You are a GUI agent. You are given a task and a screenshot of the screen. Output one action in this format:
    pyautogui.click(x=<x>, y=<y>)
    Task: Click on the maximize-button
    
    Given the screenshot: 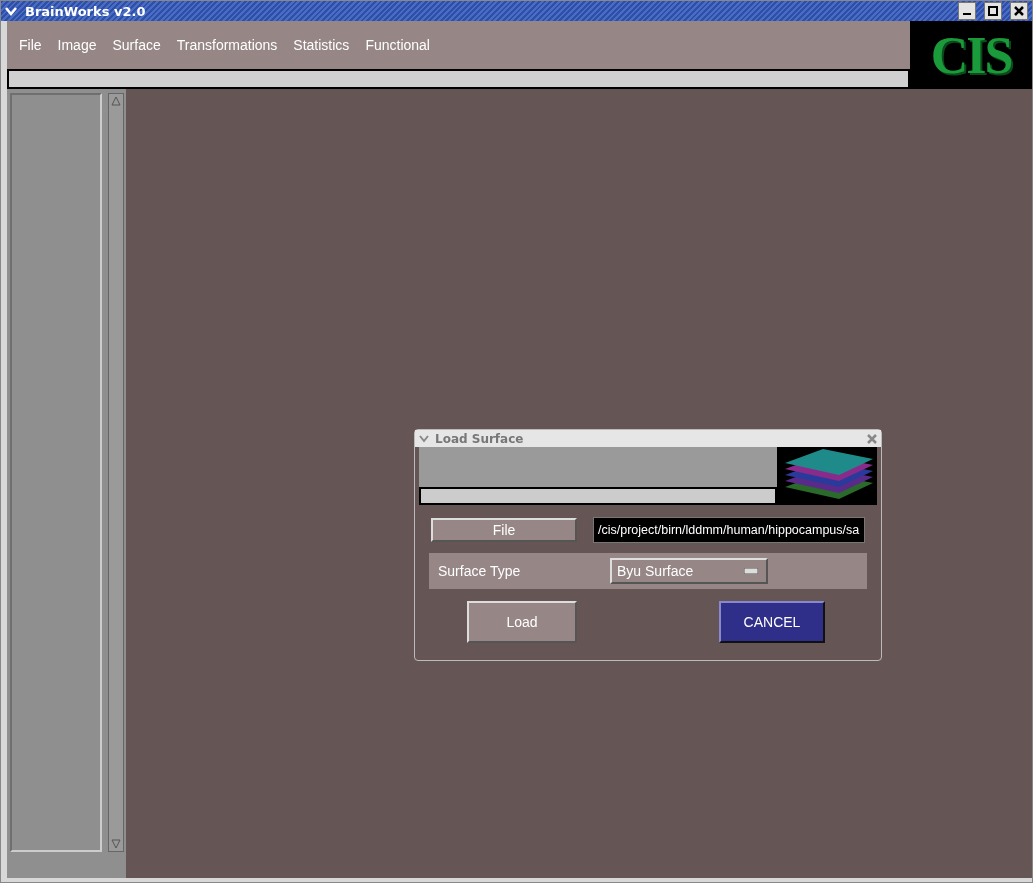 What is the action you would take?
    pyautogui.click(x=993, y=11)
    